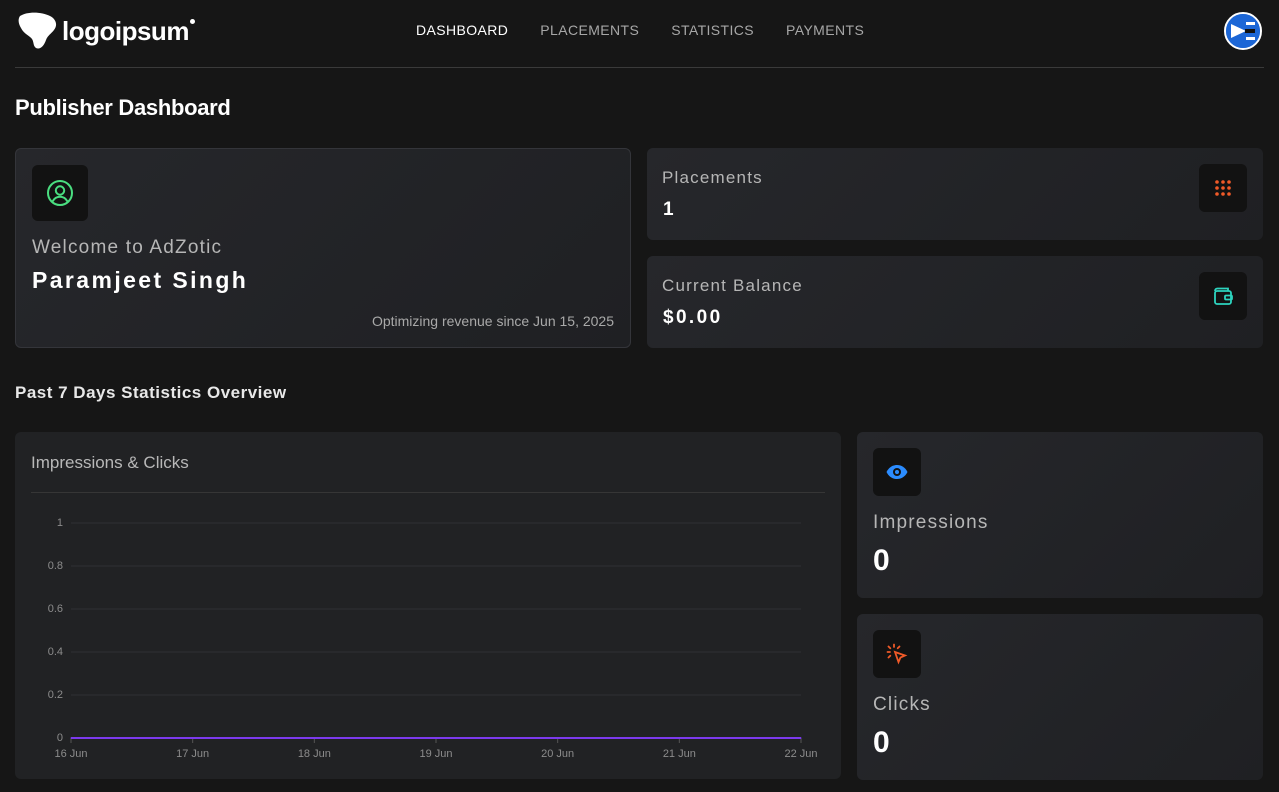 Image resolution: width=1279 pixels, height=792 pixels. I want to click on y-tick-label: 0.4, so click(55, 652).